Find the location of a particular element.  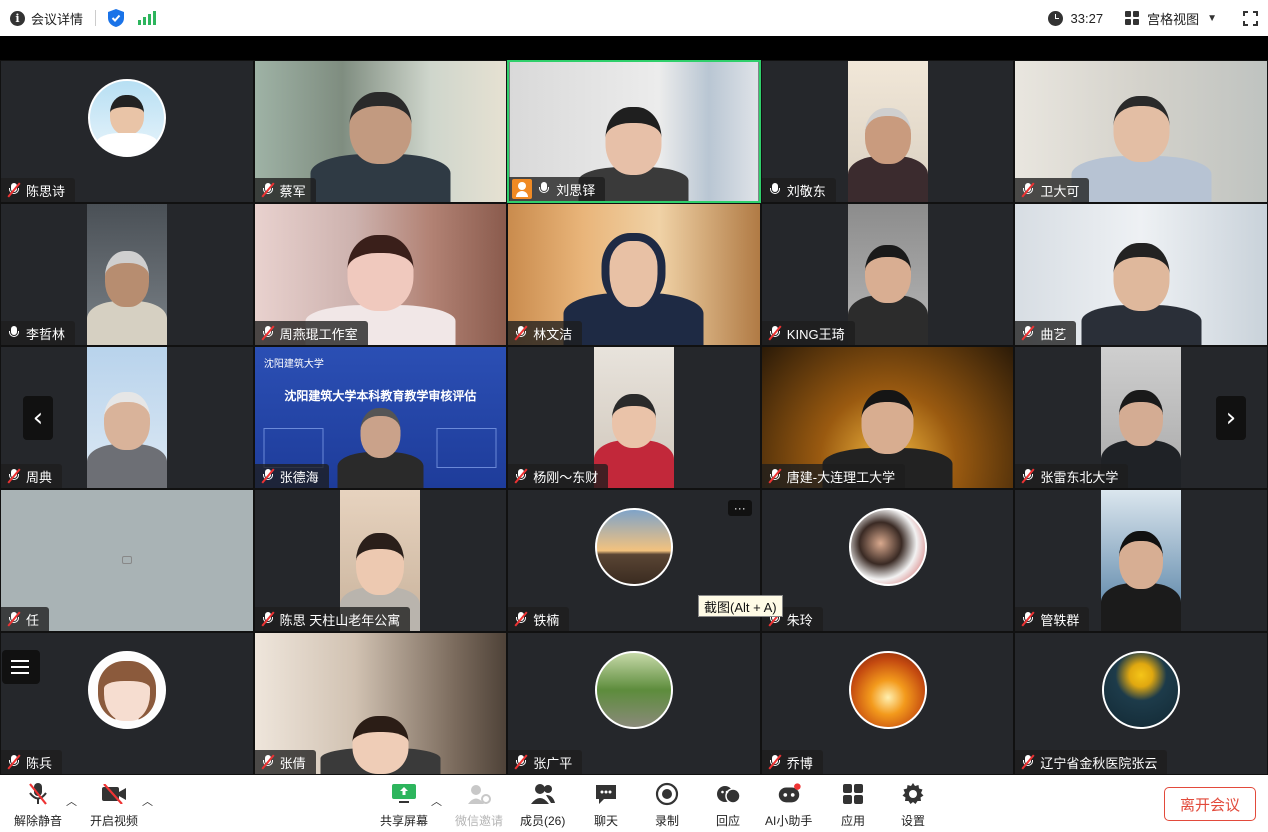

apps-button: 应用 is located at coordinates (853, 805).